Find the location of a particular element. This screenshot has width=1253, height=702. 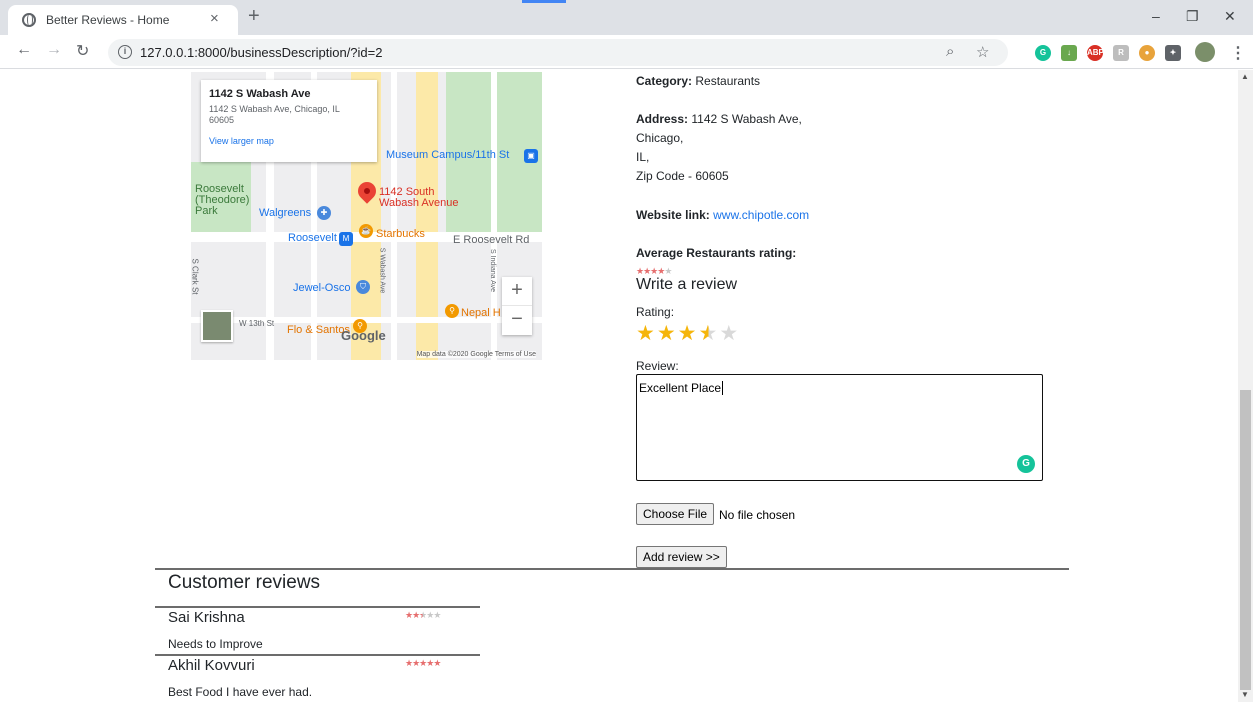

info-icon: i is located at coordinates (125, 52).